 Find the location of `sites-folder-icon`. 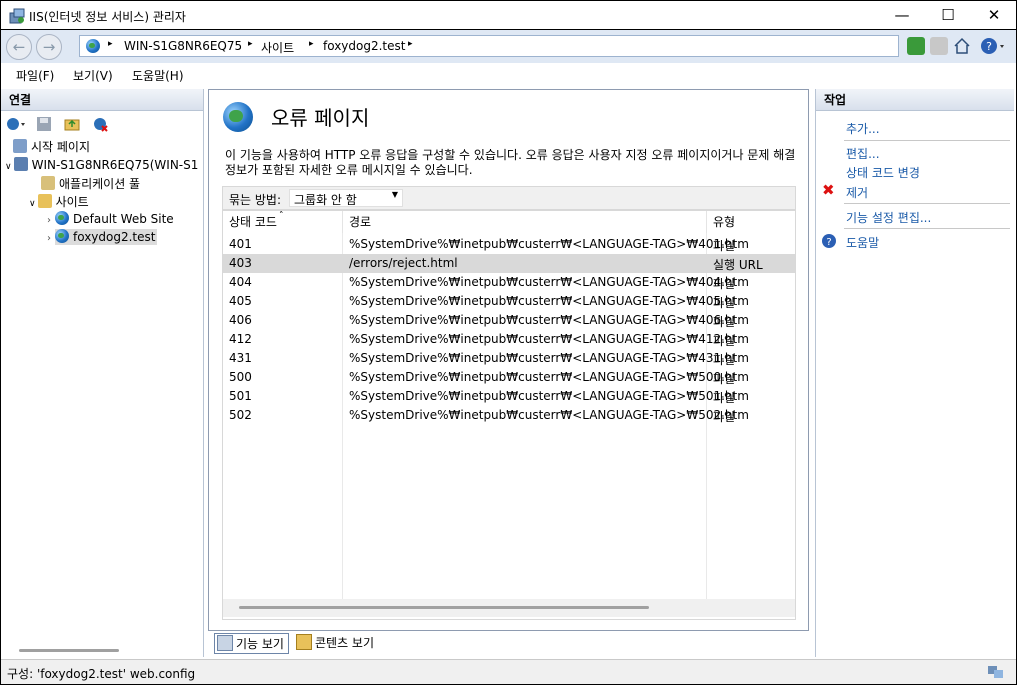

sites-folder-icon is located at coordinates (44, 201).